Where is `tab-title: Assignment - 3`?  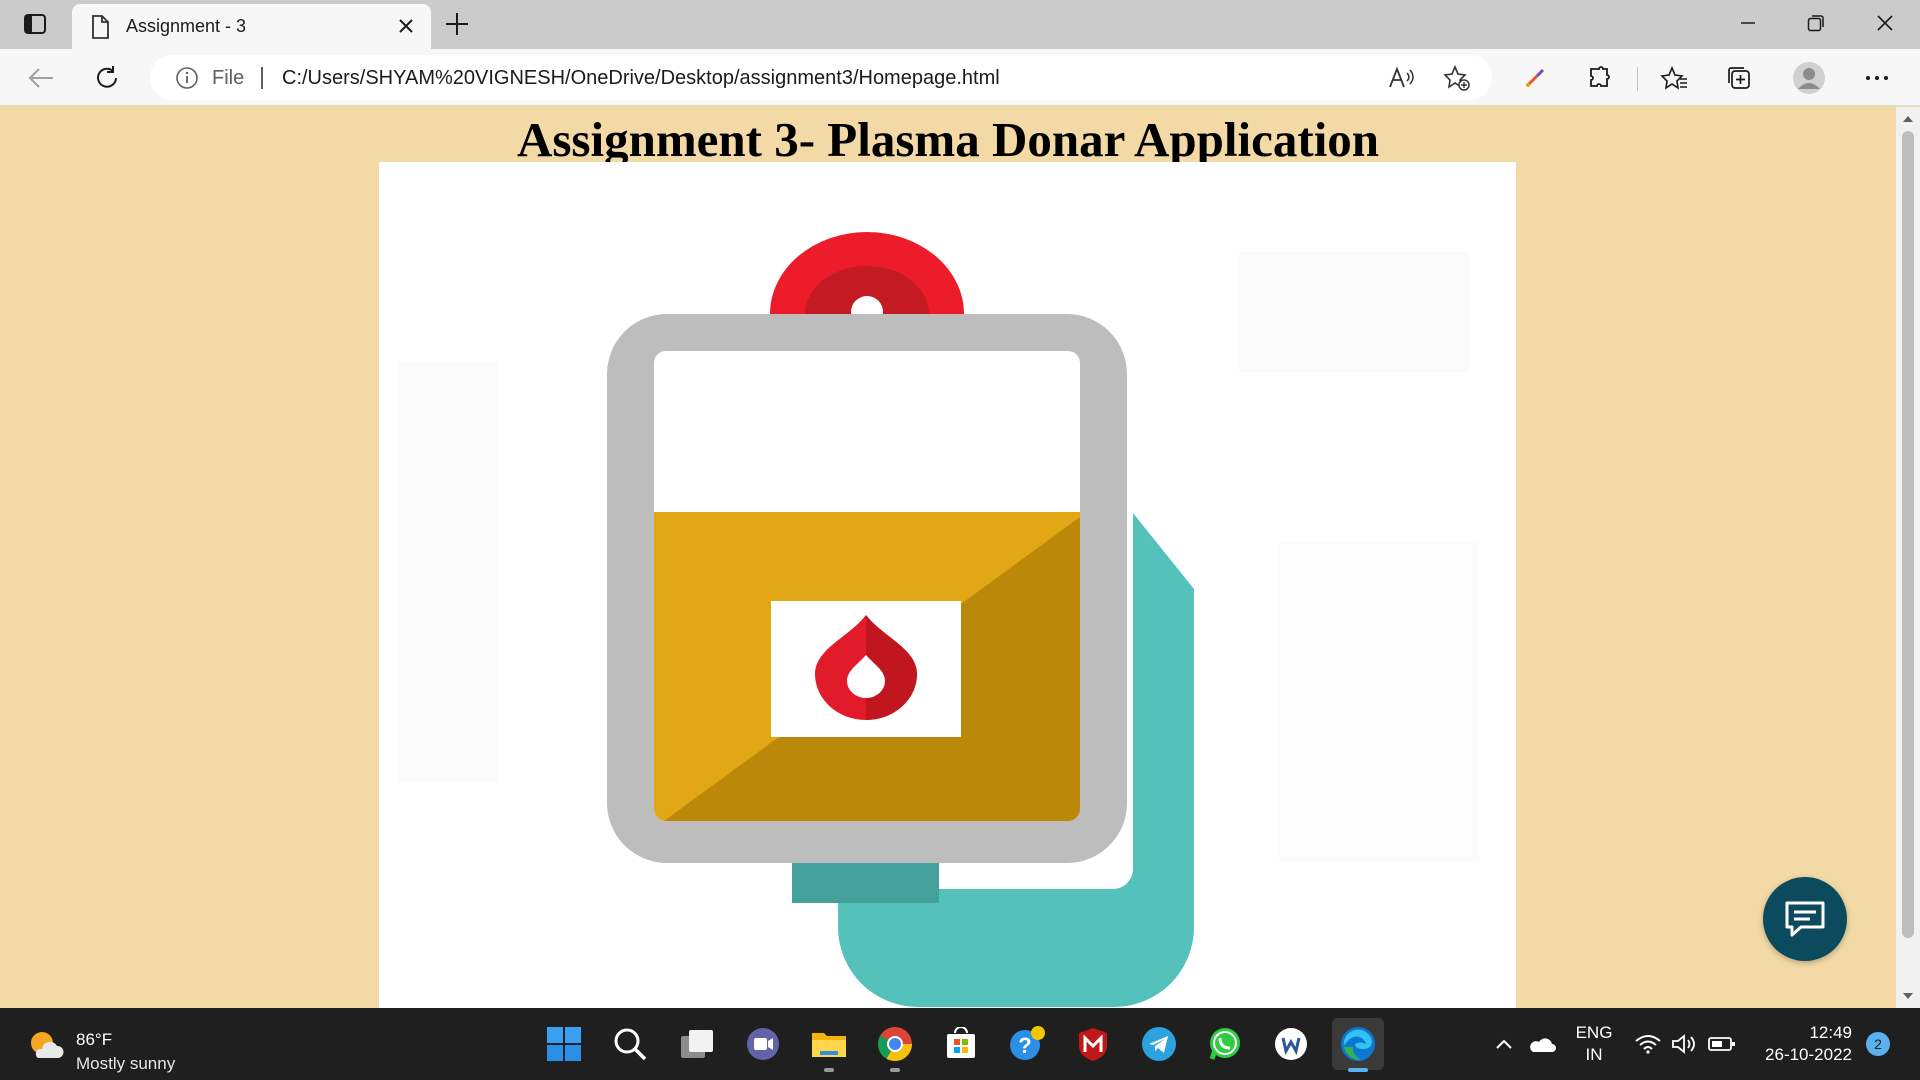 tab-title: Assignment - 3 is located at coordinates (186, 26).